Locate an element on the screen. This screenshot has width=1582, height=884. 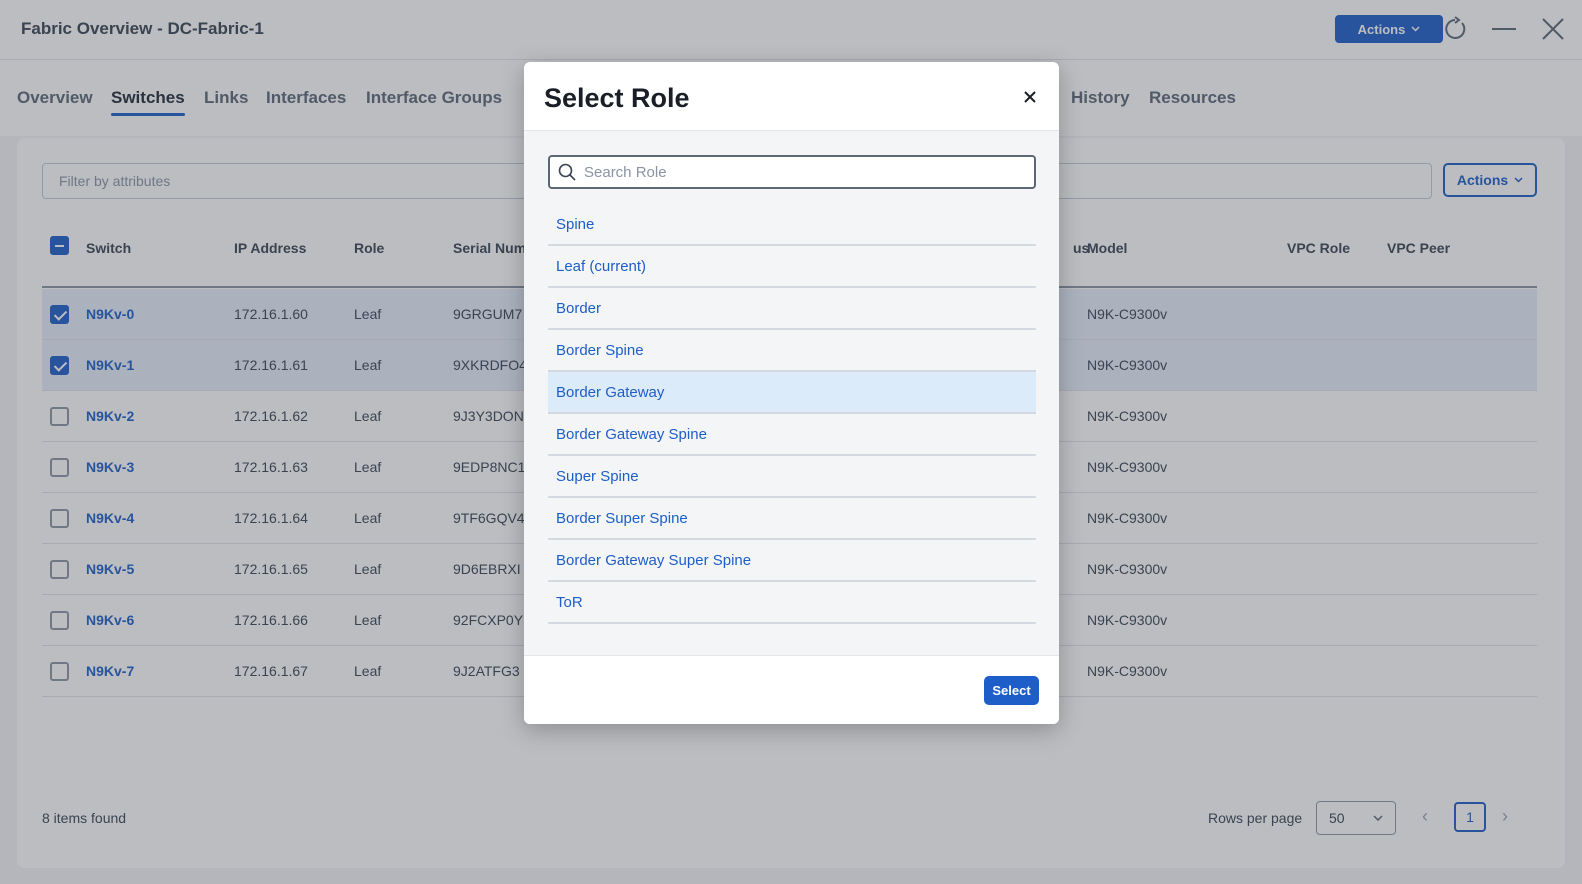
role-option: Border Gateway is located at coordinates (792, 393).